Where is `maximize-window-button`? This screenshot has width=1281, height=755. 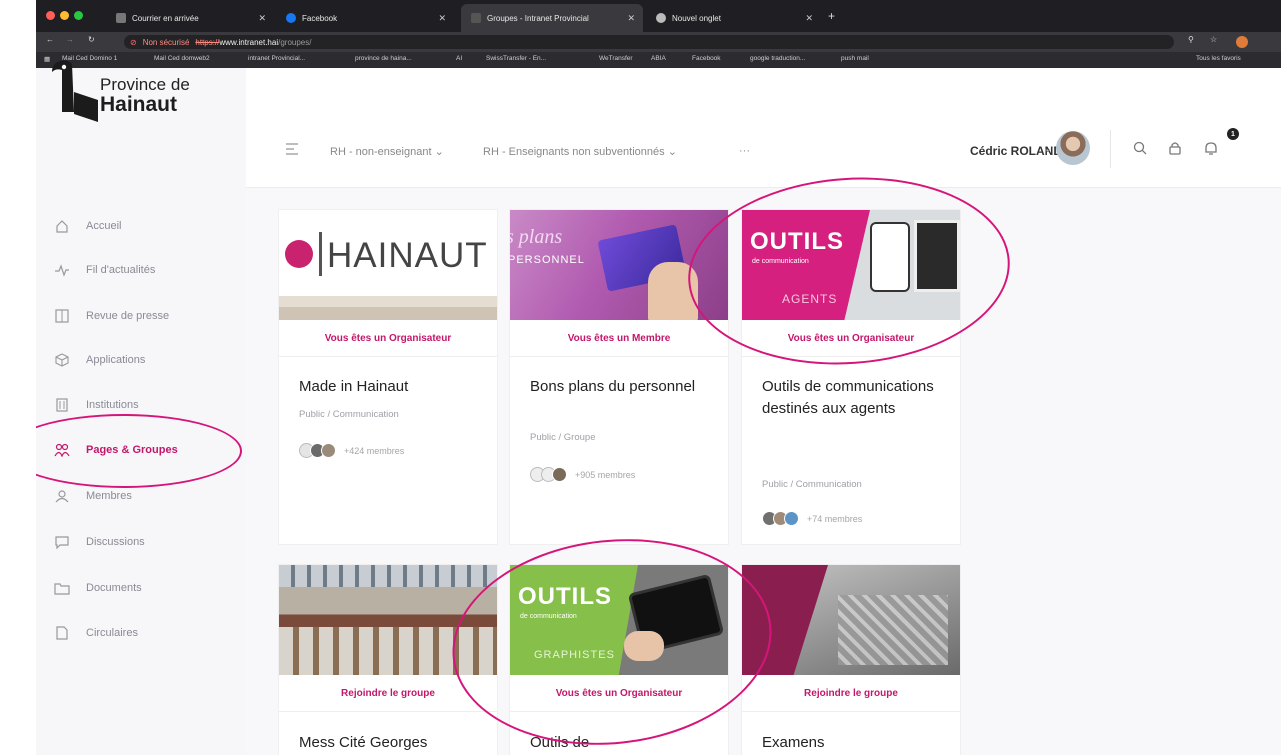 maximize-window-button is located at coordinates (78, 15).